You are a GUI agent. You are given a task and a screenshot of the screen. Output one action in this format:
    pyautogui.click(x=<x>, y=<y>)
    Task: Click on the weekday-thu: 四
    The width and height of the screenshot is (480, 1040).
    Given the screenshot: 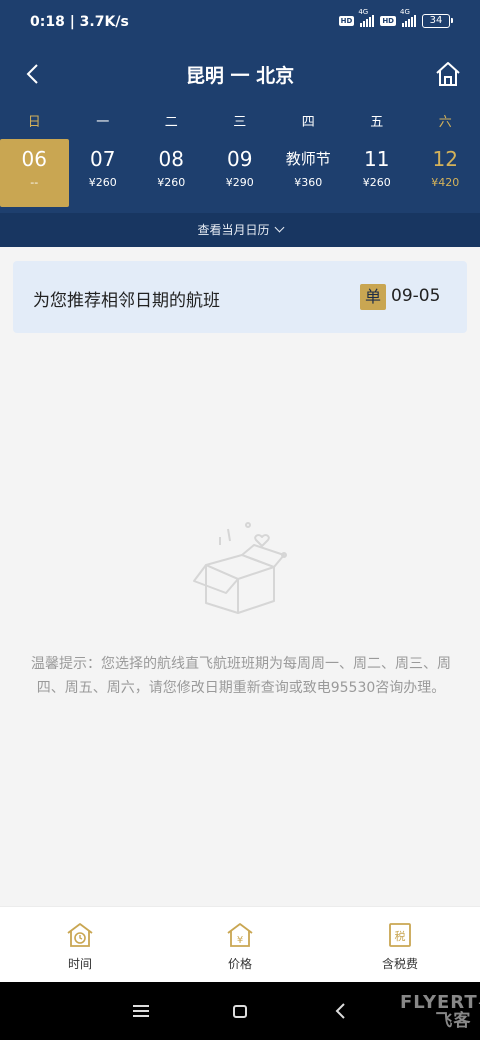 What is the action you would take?
    pyautogui.click(x=308, y=122)
    